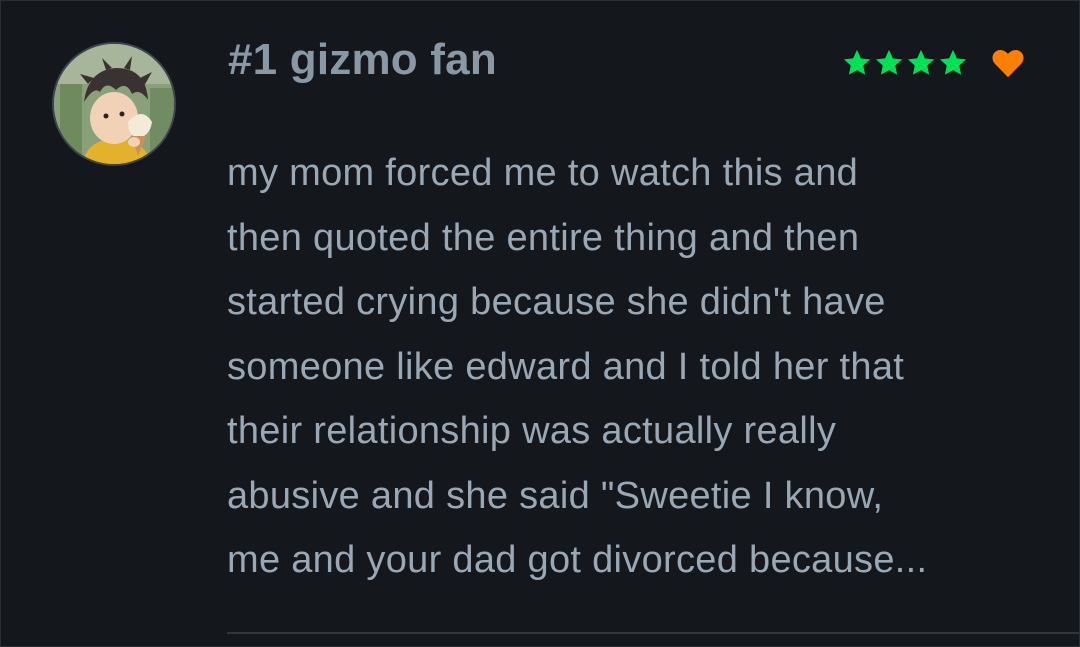  I want to click on review-line: my mom forced me to watch this and, so click(543, 173).